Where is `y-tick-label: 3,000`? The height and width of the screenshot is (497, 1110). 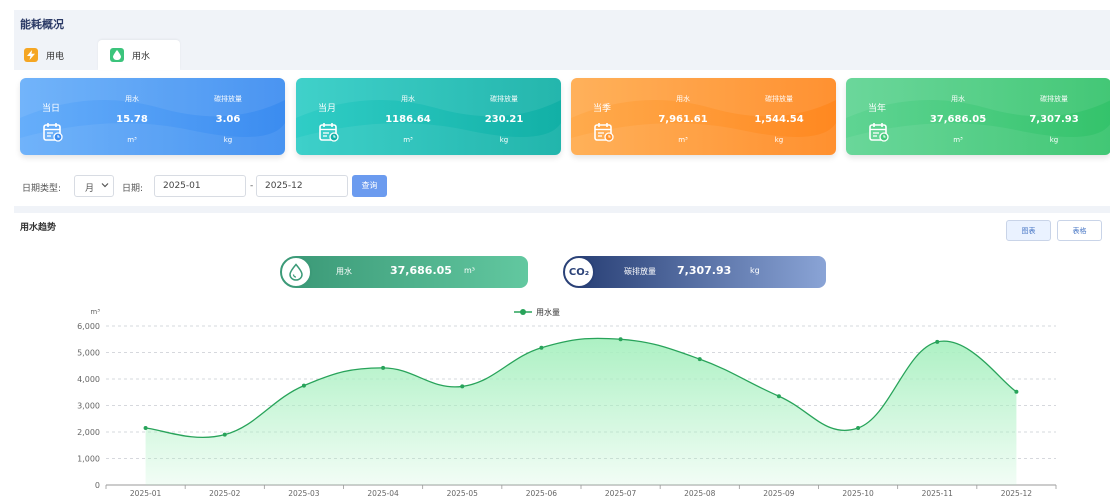
y-tick-label: 3,000 is located at coordinates (88, 406).